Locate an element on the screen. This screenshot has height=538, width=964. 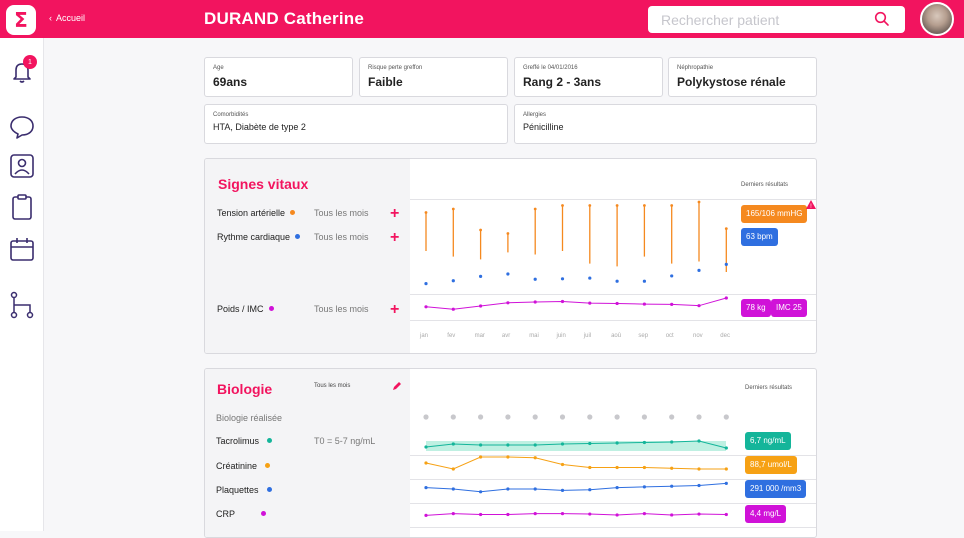
biology-chart is located at coordinates (576, 466).